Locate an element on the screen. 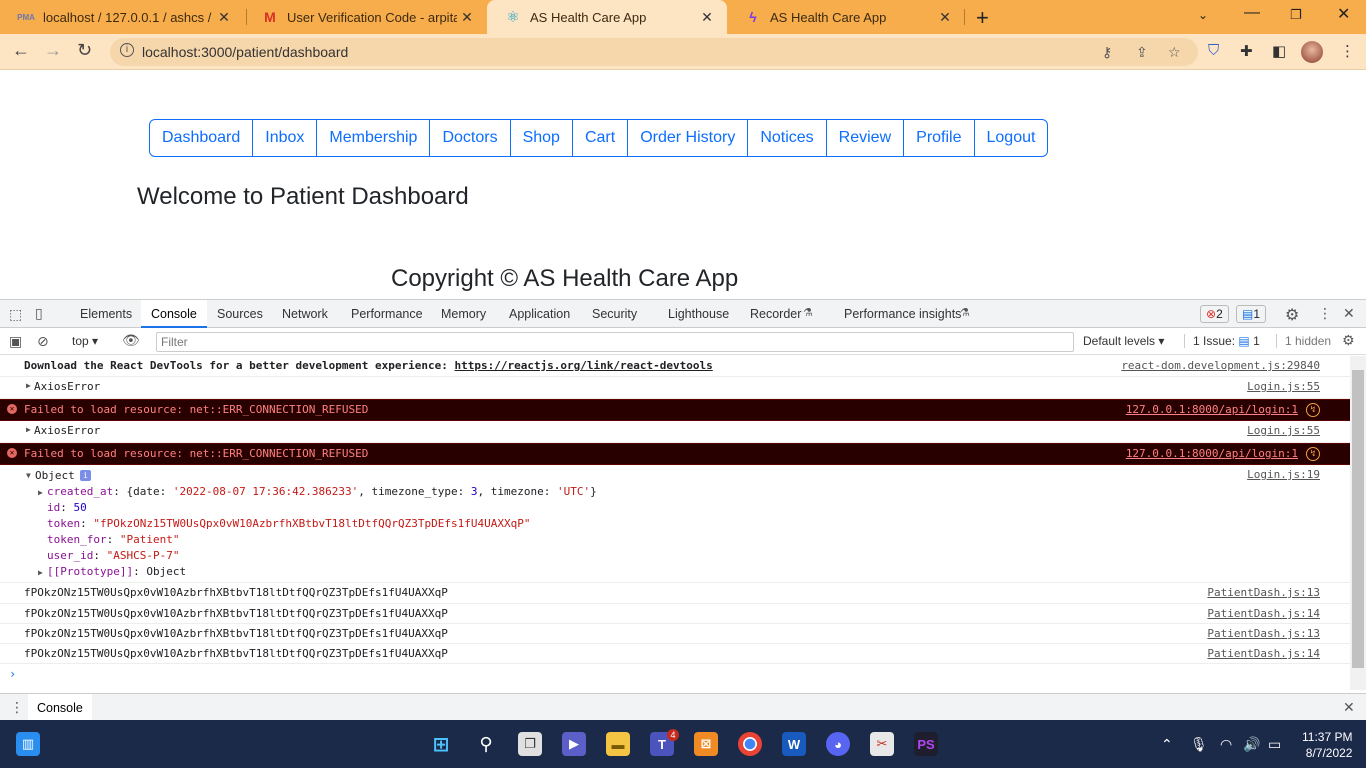 The image size is (1366, 768). minimize-icon: — is located at coordinates (1252, 13).